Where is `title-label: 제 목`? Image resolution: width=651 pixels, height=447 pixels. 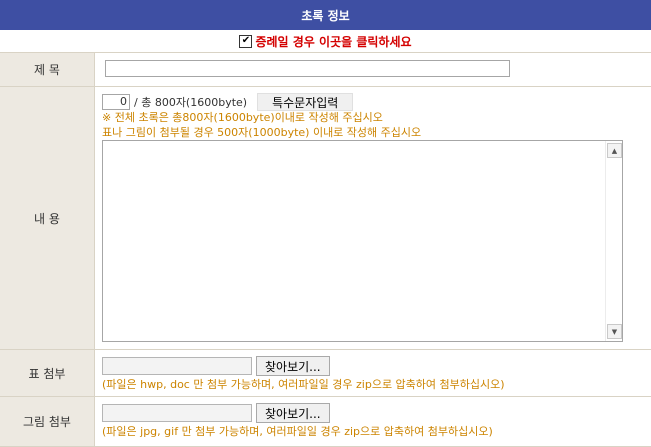
title-label: 제 목 is located at coordinates (47, 69).